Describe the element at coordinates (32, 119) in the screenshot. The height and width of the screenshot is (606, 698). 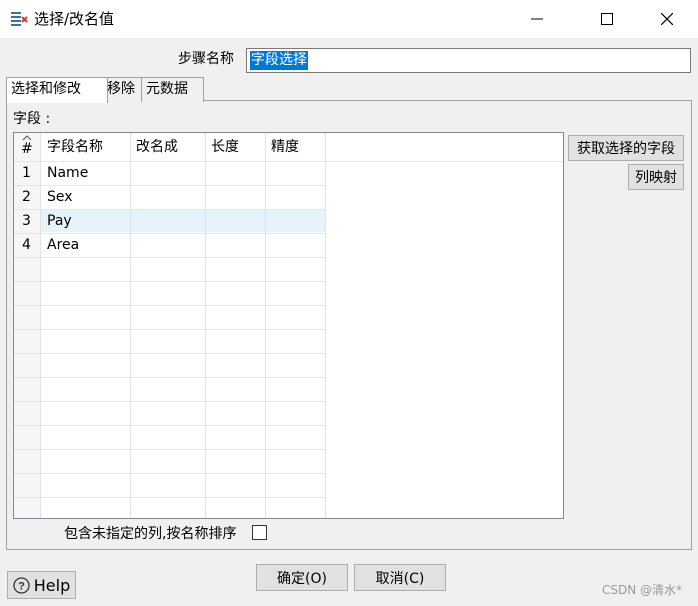
I see `fields-label: 字段 :` at that location.